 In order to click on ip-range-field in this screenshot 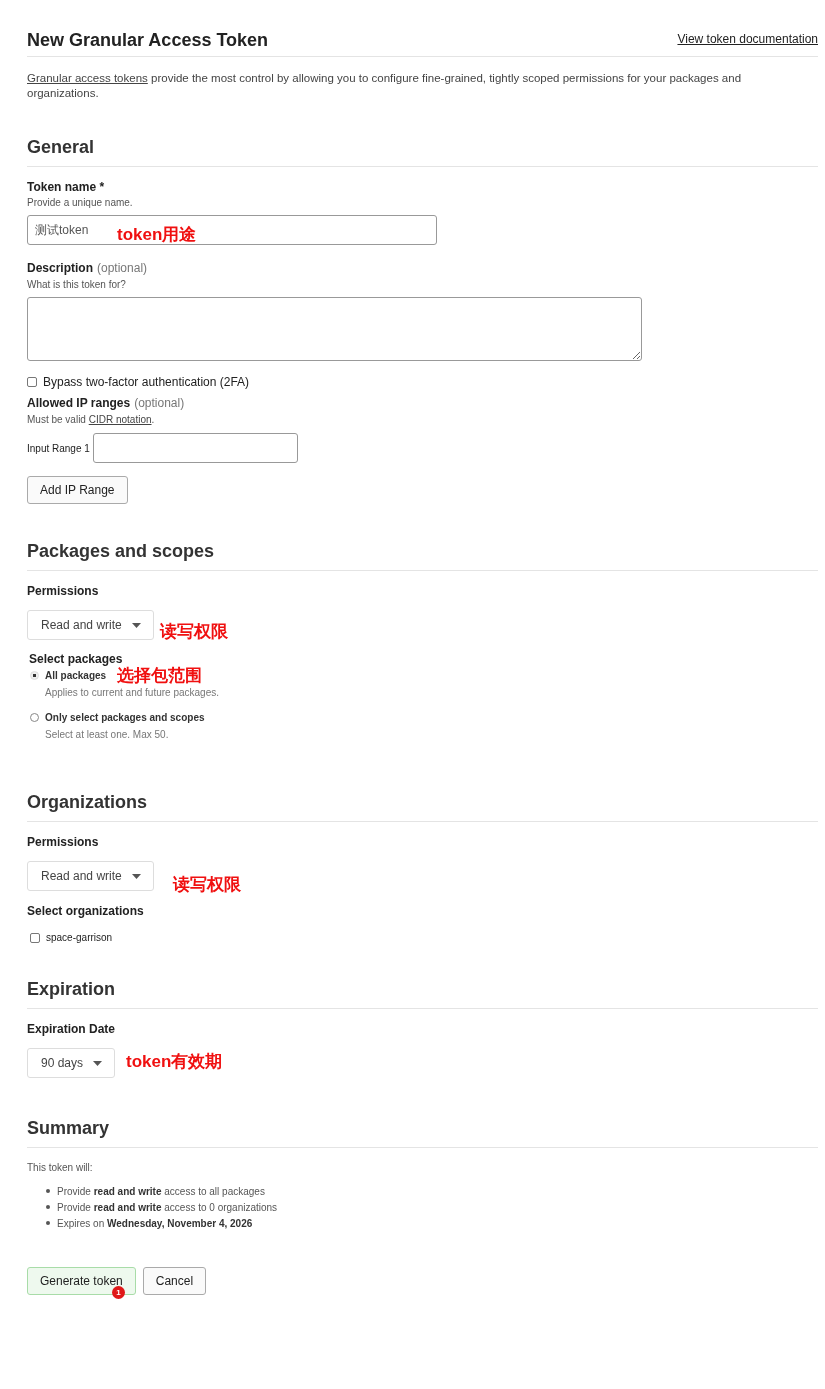, I will do `click(195, 448)`.